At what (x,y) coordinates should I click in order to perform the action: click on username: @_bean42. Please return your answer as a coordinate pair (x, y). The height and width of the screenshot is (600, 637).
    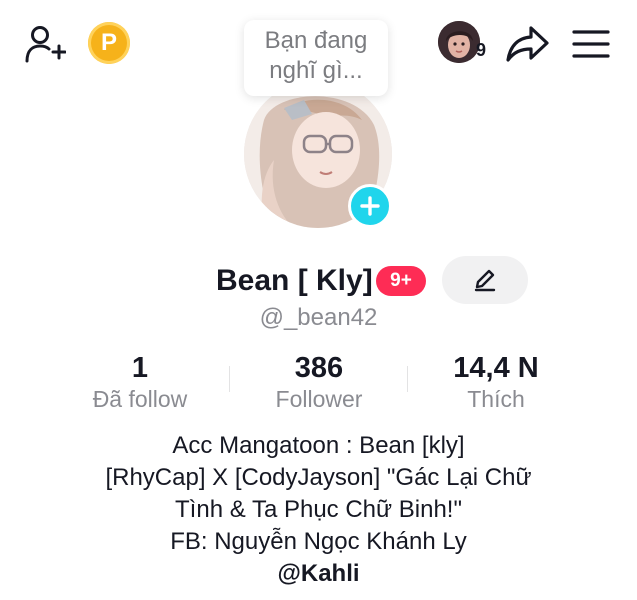
    Looking at the image, I should click on (318, 317).